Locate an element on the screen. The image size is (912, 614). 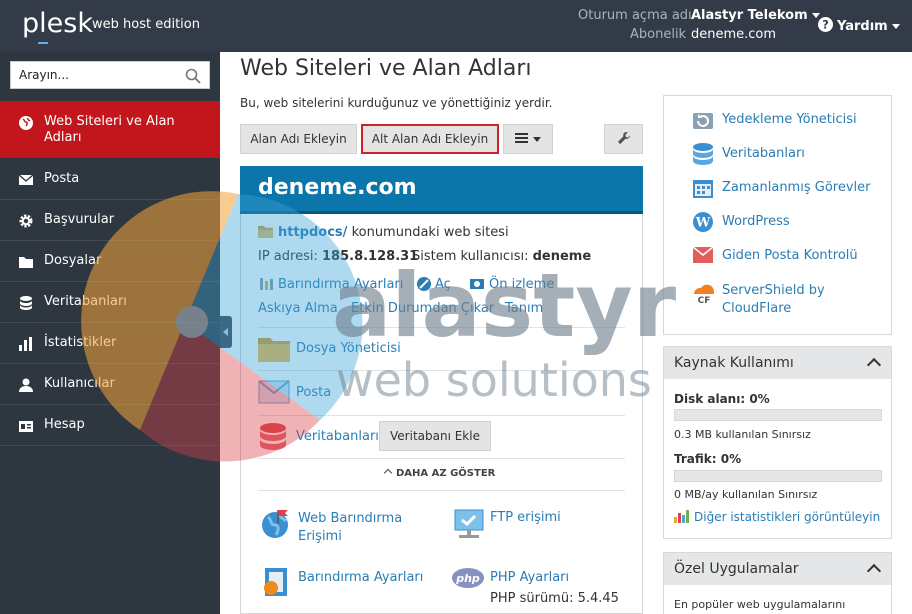
user-icon is located at coordinates (26, 385).